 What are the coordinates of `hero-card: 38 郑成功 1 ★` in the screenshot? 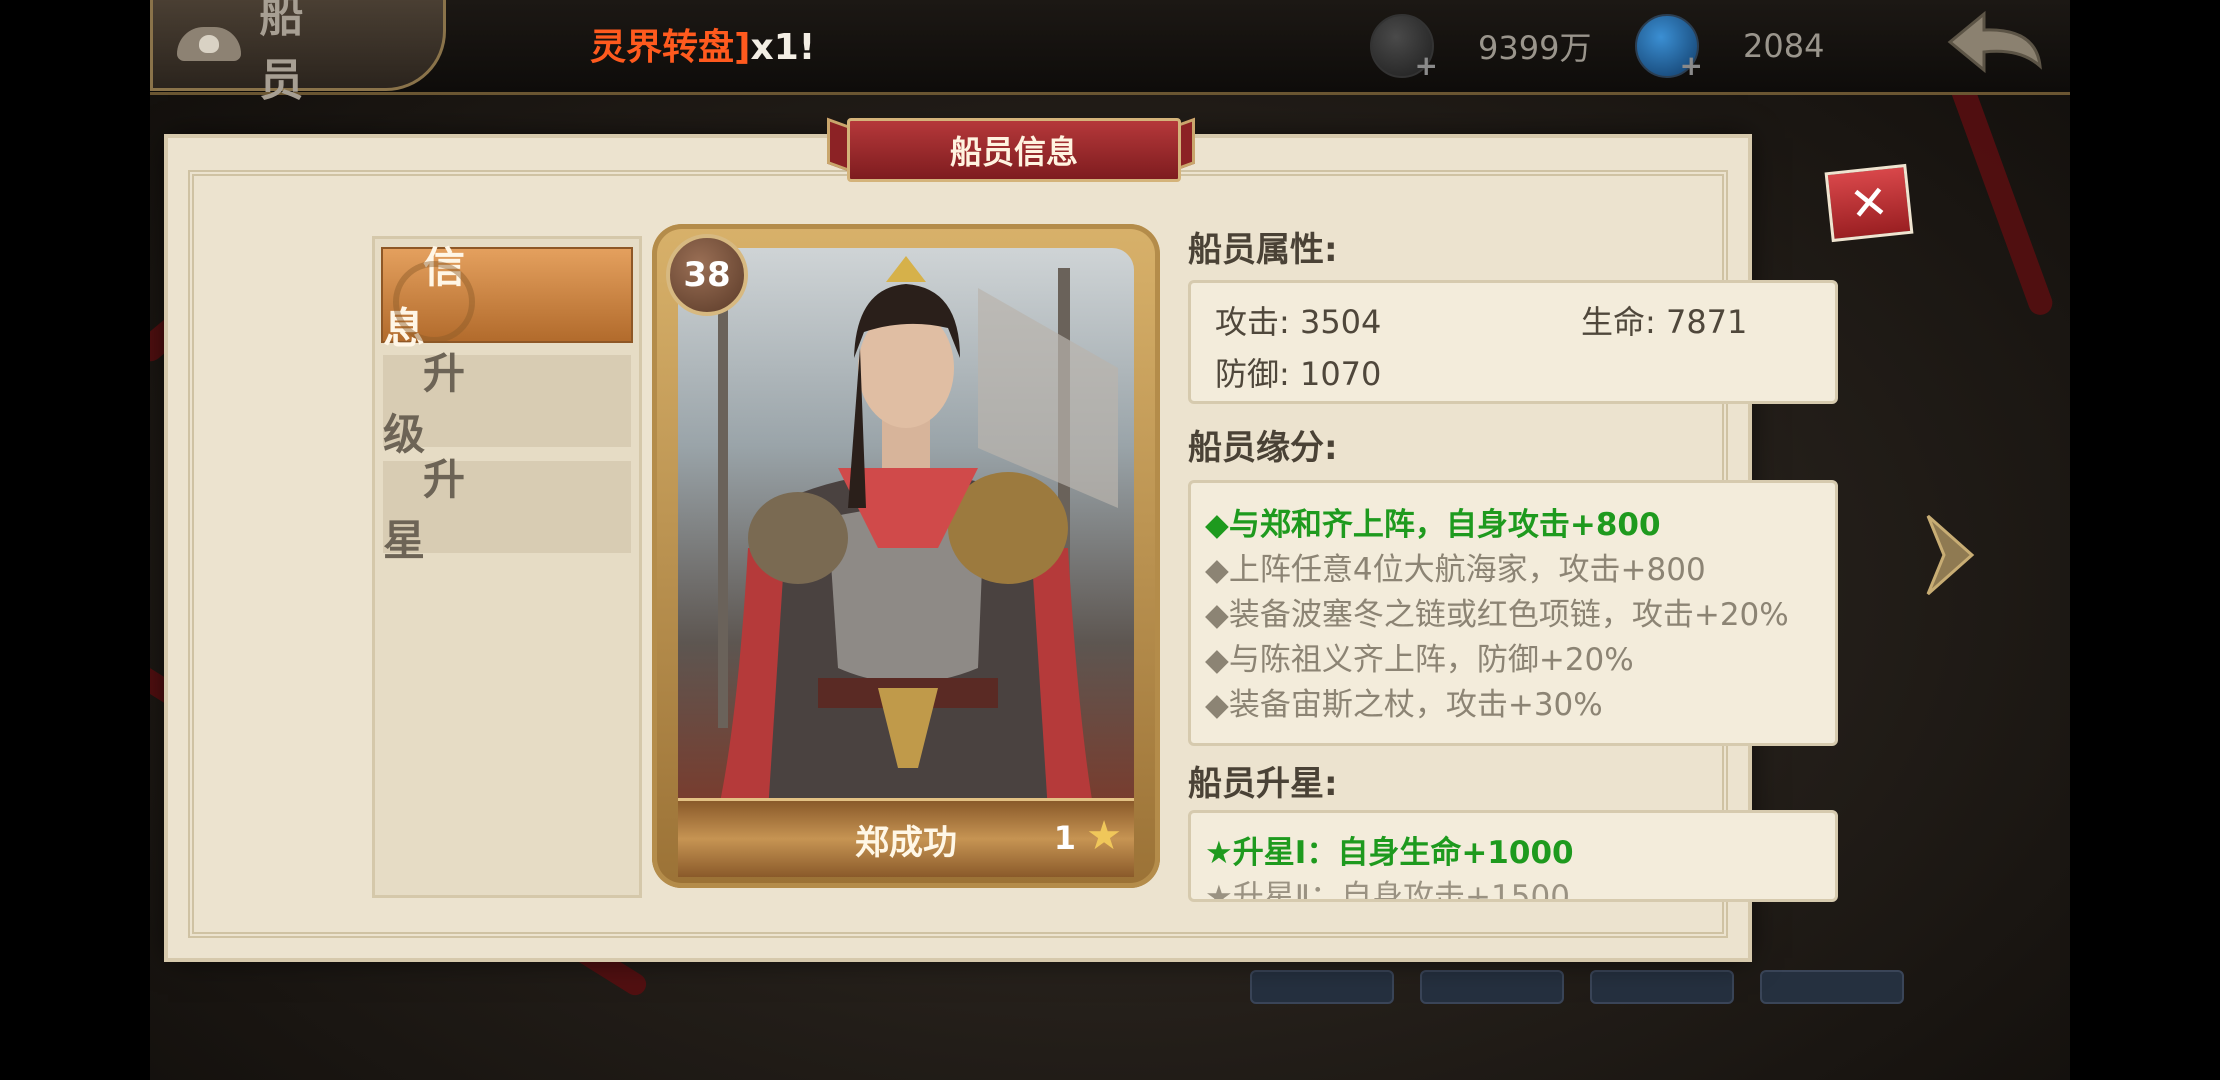 It's located at (906, 556).